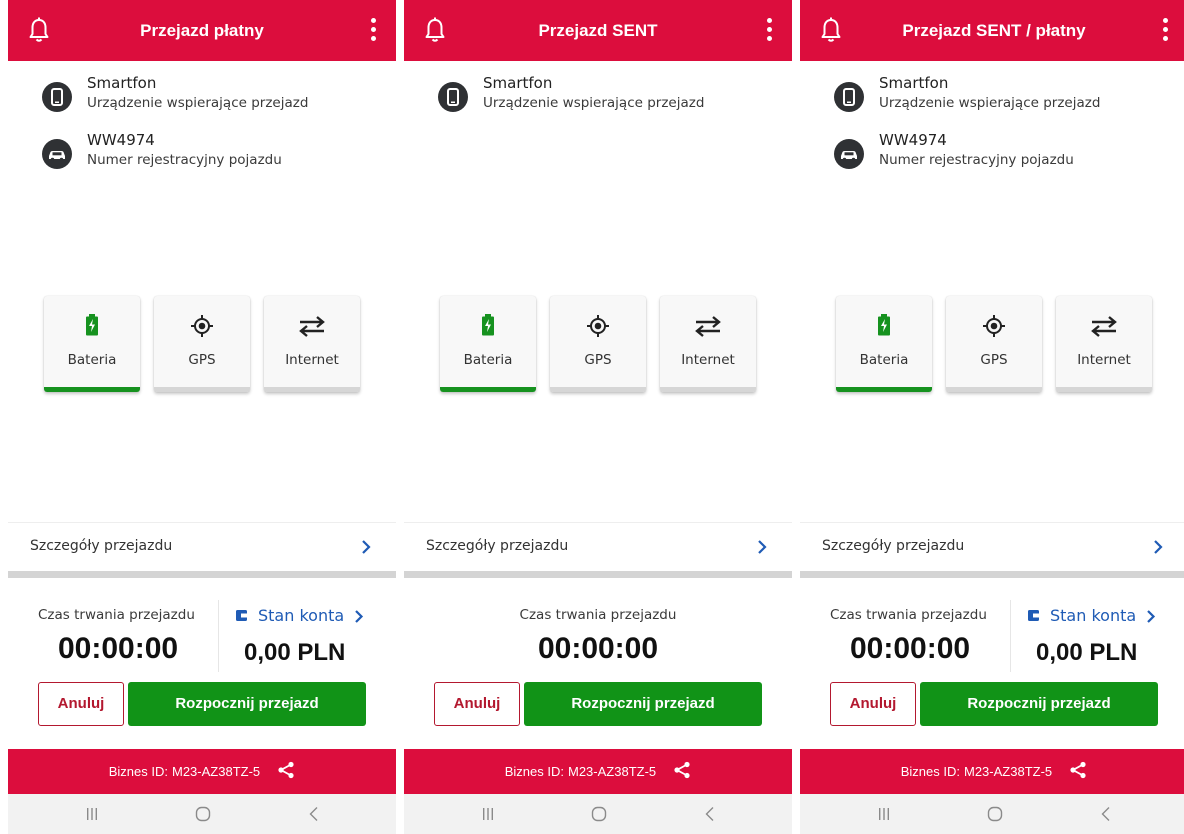  Describe the element at coordinates (312, 326) in the screenshot. I see `swap-arrows-icon` at that location.